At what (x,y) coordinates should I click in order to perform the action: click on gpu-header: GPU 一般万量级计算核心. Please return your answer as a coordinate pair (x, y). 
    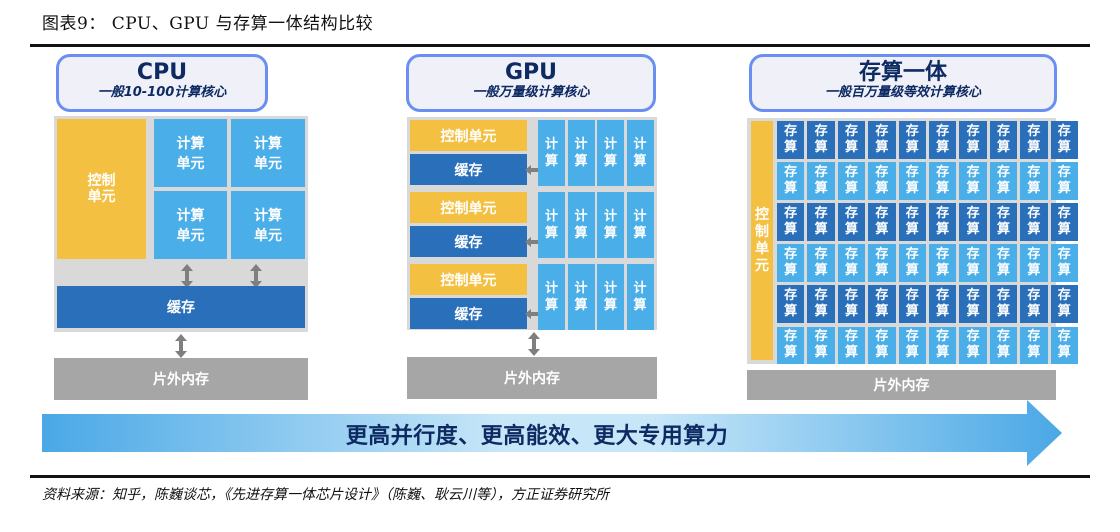
    Looking at the image, I should click on (531, 83).